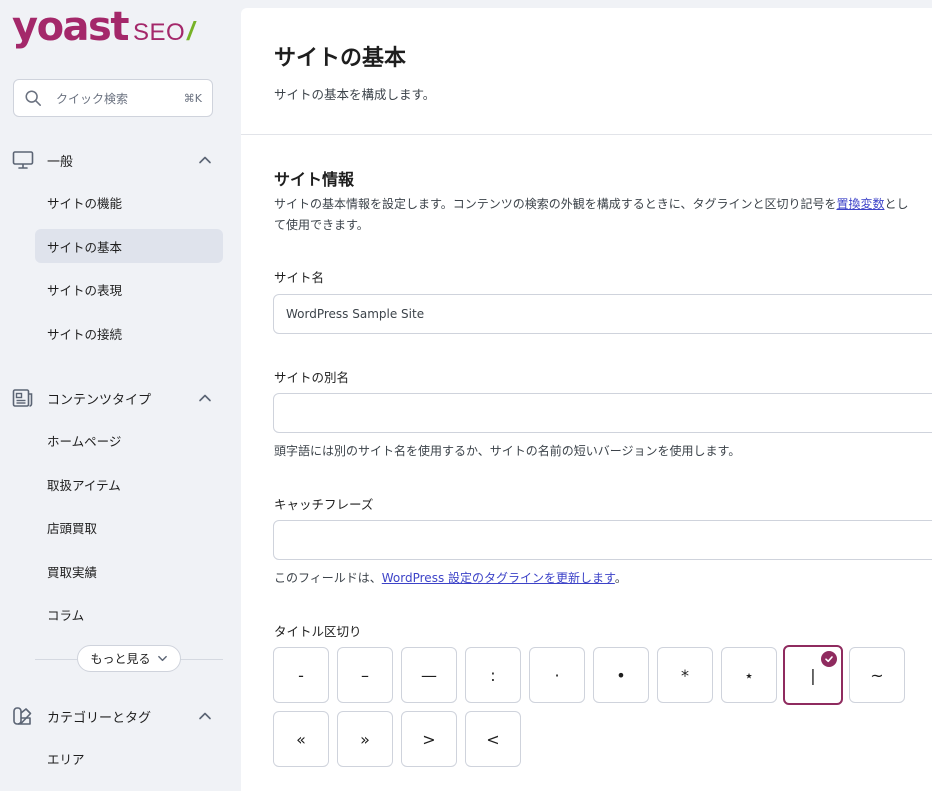 Image resolution: width=932 pixels, height=791 pixels. I want to click on tagline-hint: このフィールドは、WordPress 設定のタグラインを更新します。, so click(450, 577).